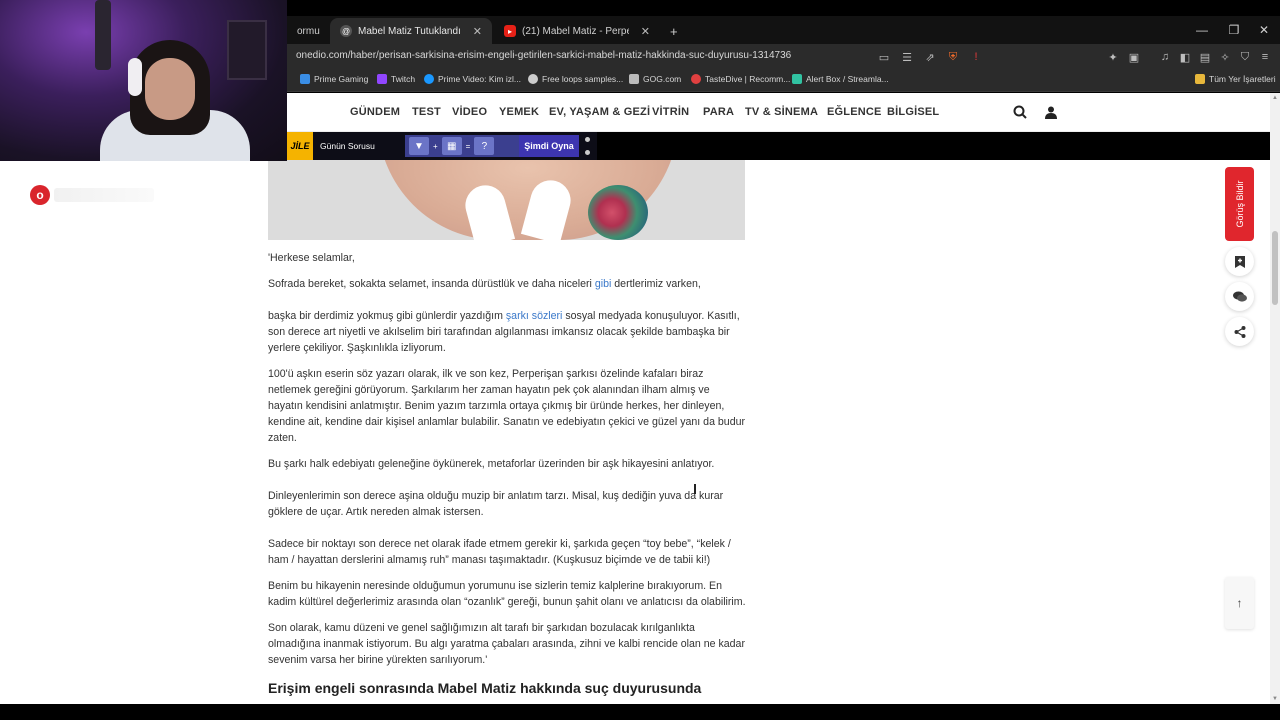 The height and width of the screenshot is (720, 1280). What do you see at coordinates (1020, 112) in the screenshot?
I see `search-icon` at bounding box center [1020, 112].